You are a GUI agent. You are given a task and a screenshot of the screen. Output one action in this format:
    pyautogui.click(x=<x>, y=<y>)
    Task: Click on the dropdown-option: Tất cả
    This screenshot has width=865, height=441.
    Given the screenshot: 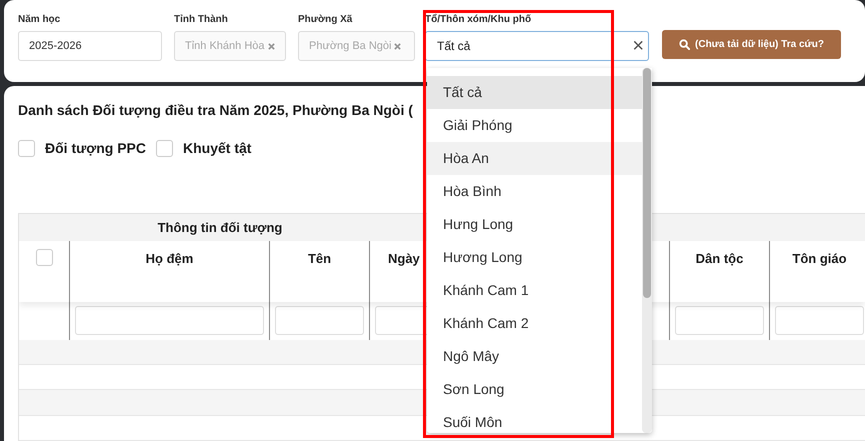 What is the action you would take?
    pyautogui.click(x=534, y=92)
    